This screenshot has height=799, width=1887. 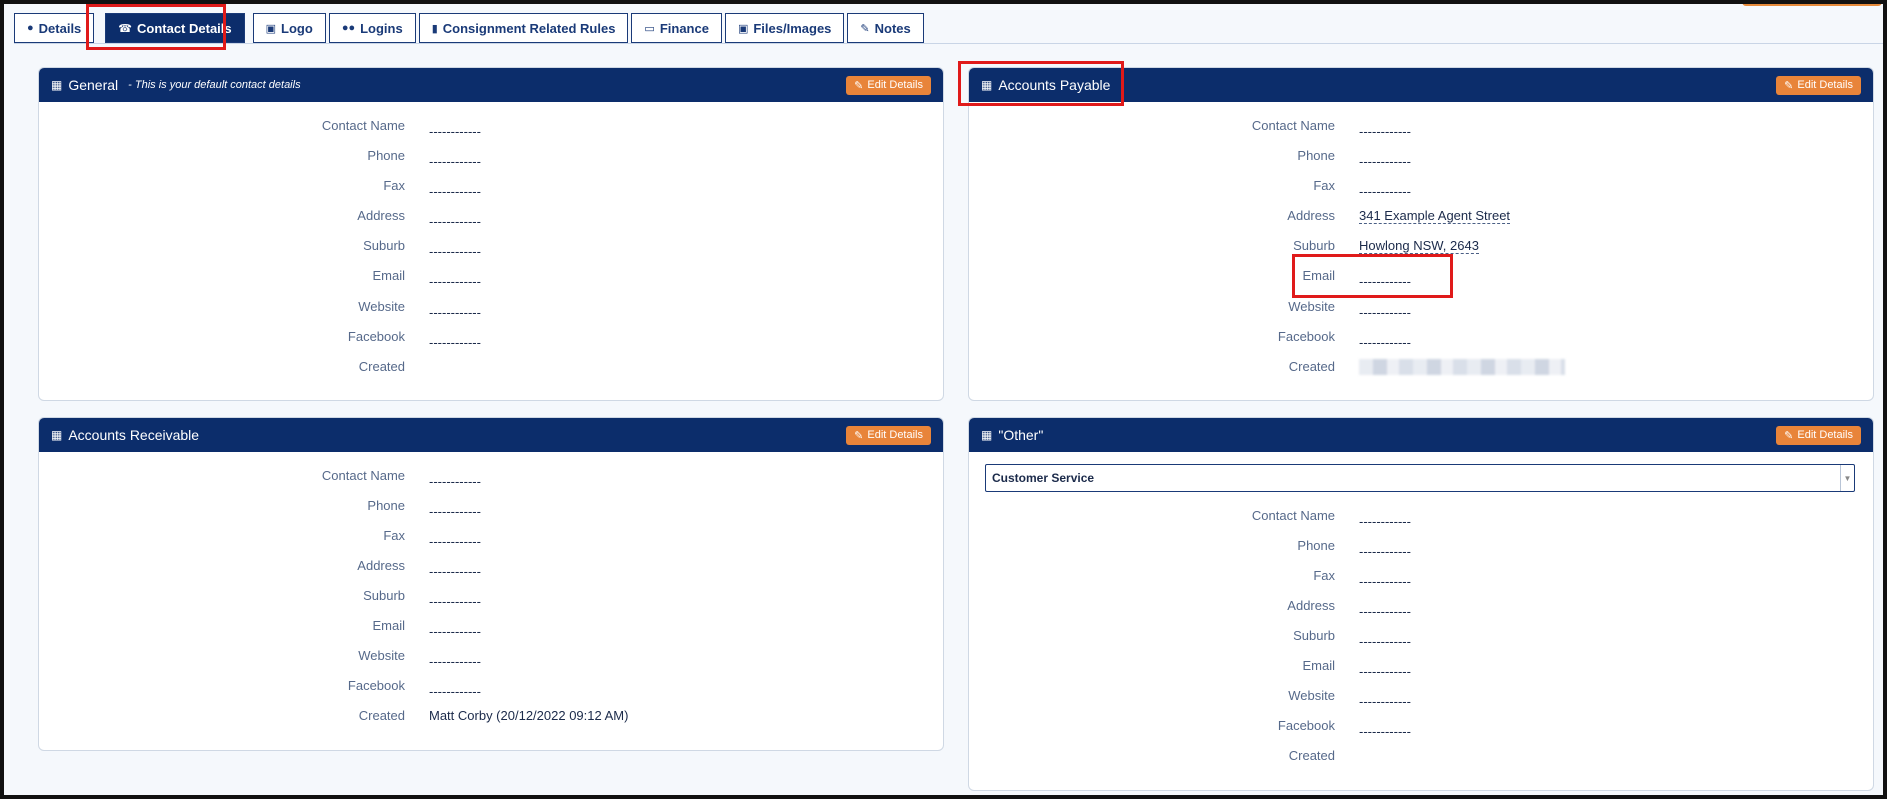 I want to click on panel-header: ▦ "Other" ✎ Edit Details, so click(x=1421, y=435).